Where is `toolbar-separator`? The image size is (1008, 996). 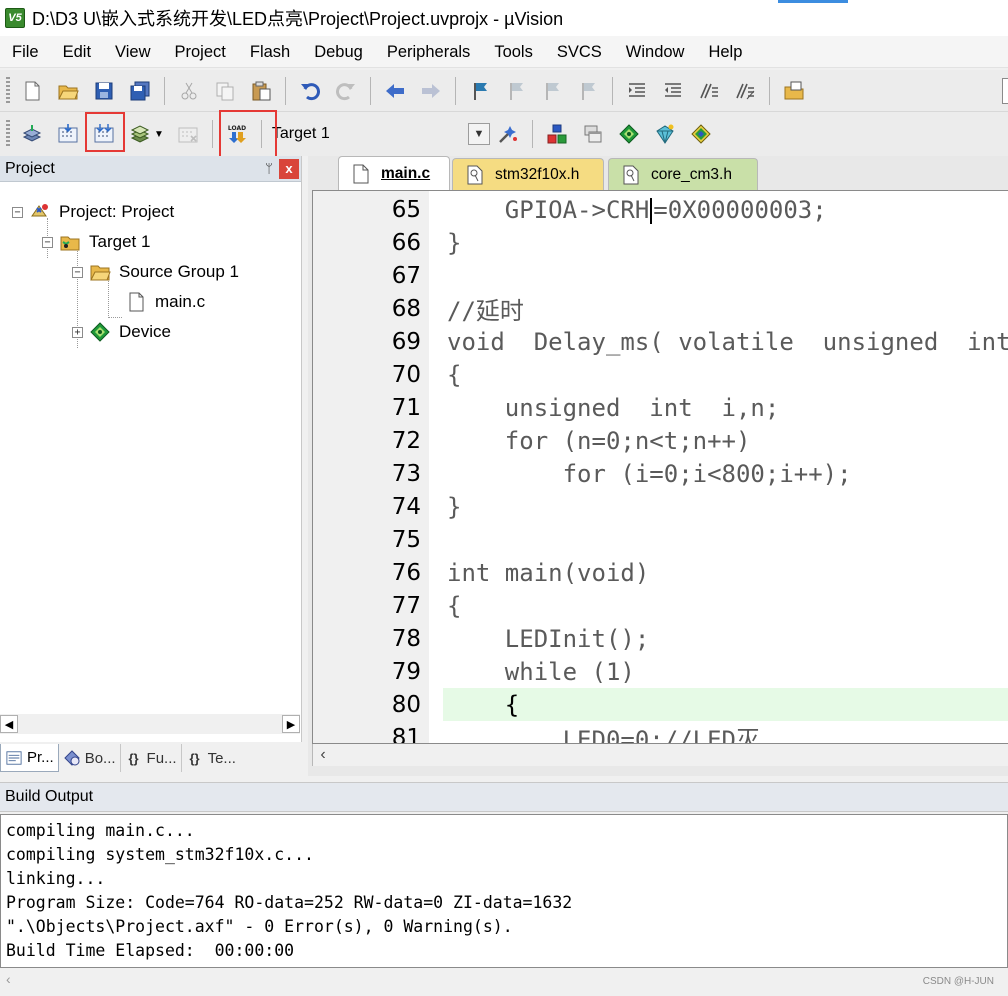 toolbar-separator is located at coordinates (164, 90).